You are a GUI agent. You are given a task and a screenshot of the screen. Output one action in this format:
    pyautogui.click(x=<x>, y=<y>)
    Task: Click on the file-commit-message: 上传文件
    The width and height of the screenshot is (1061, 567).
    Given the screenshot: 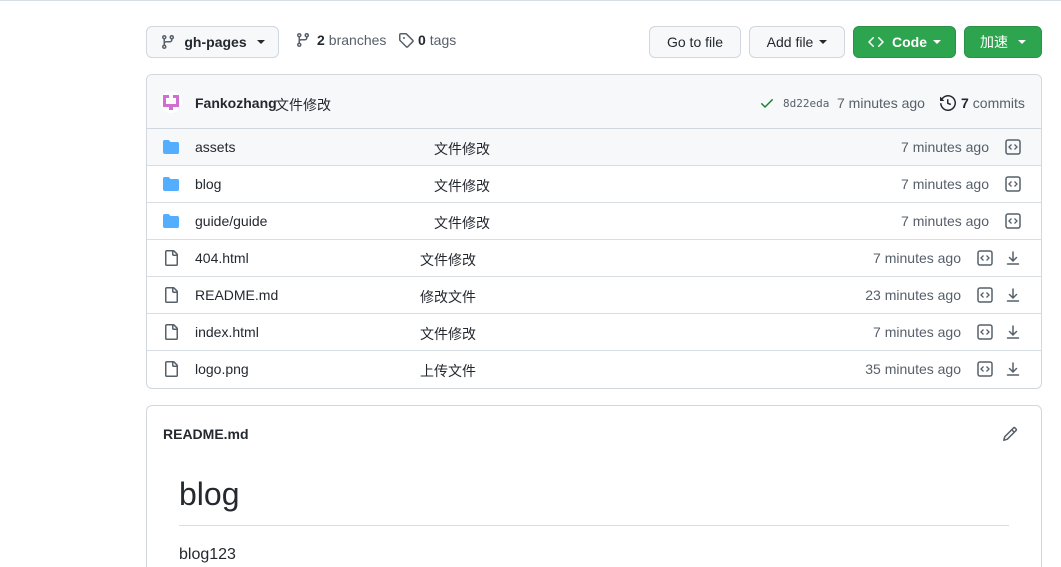 What is the action you would take?
    pyautogui.click(x=448, y=371)
    